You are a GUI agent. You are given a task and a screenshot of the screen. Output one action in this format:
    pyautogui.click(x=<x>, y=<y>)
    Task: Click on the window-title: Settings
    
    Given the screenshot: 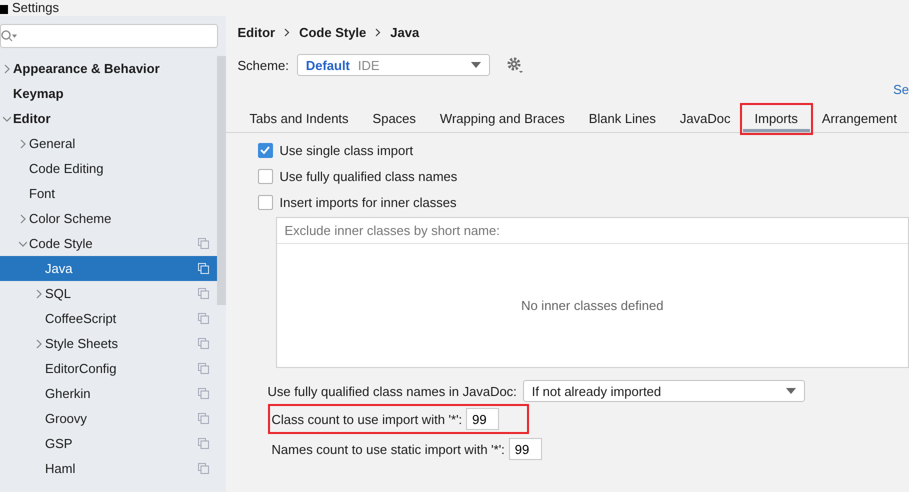 What is the action you would take?
    pyautogui.click(x=35, y=7)
    